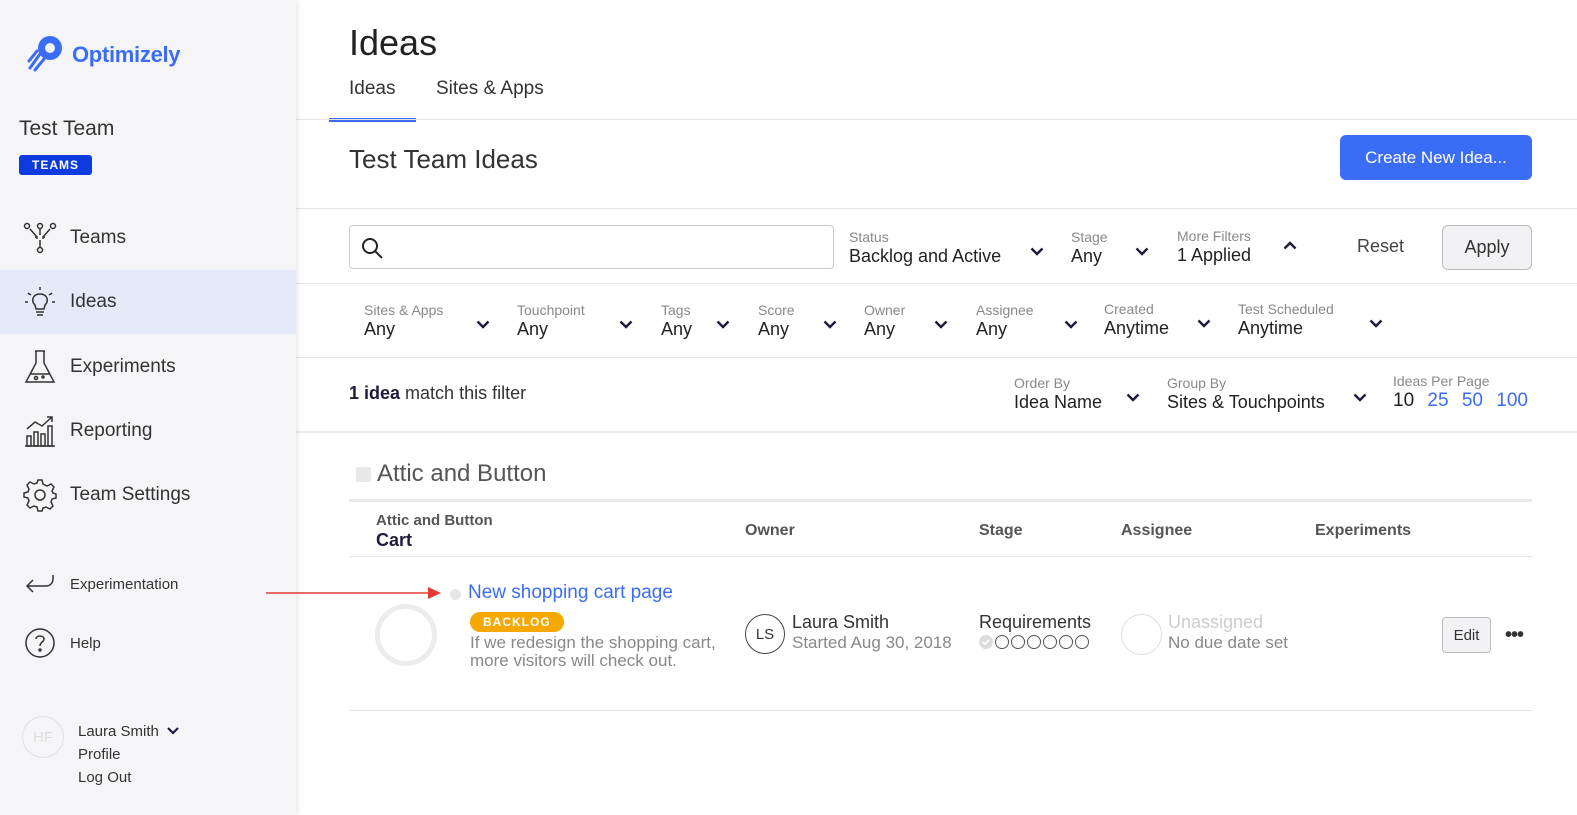 This screenshot has width=1577, height=815. Describe the element at coordinates (576, 321) in the screenshot. I see `touchpoint-filter: Touchpoint Any` at that location.